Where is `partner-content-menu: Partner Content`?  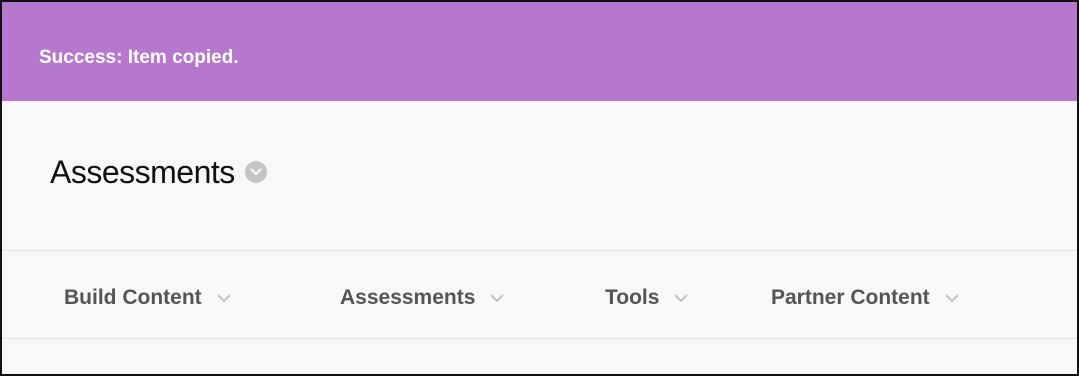
partner-content-menu: Partner Content is located at coordinates (865, 298).